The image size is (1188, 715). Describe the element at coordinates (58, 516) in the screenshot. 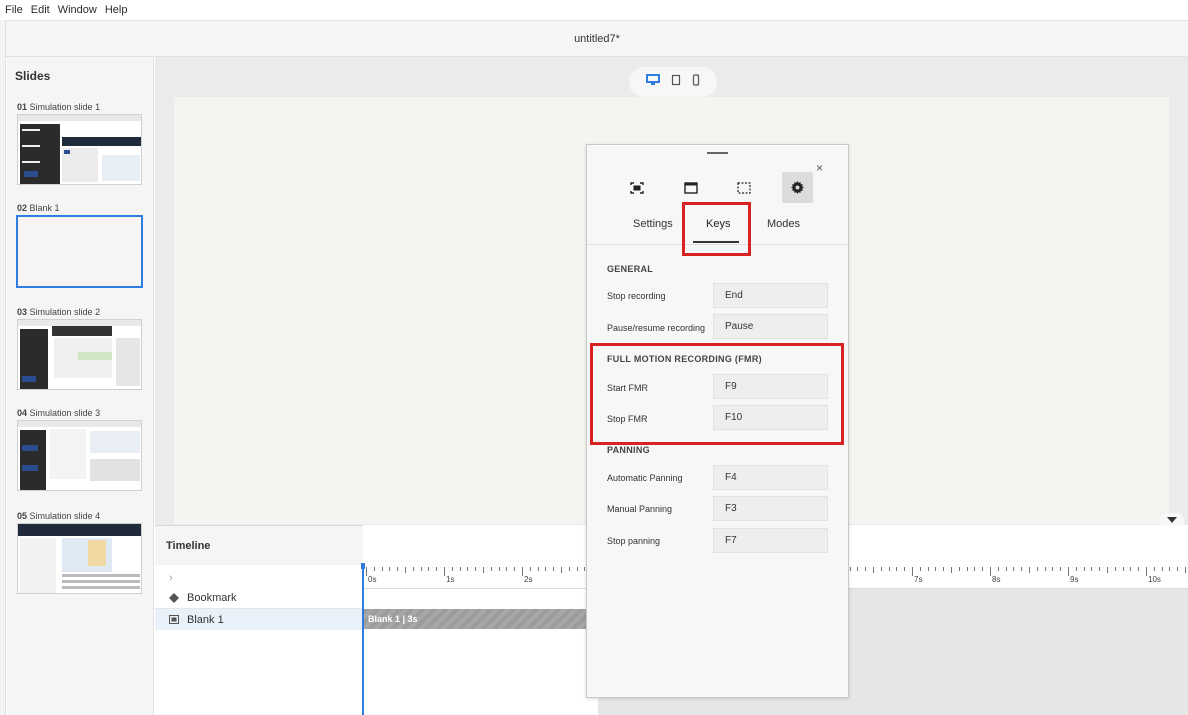

I see `slide-label-05: 05 Simulation slide 4` at that location.